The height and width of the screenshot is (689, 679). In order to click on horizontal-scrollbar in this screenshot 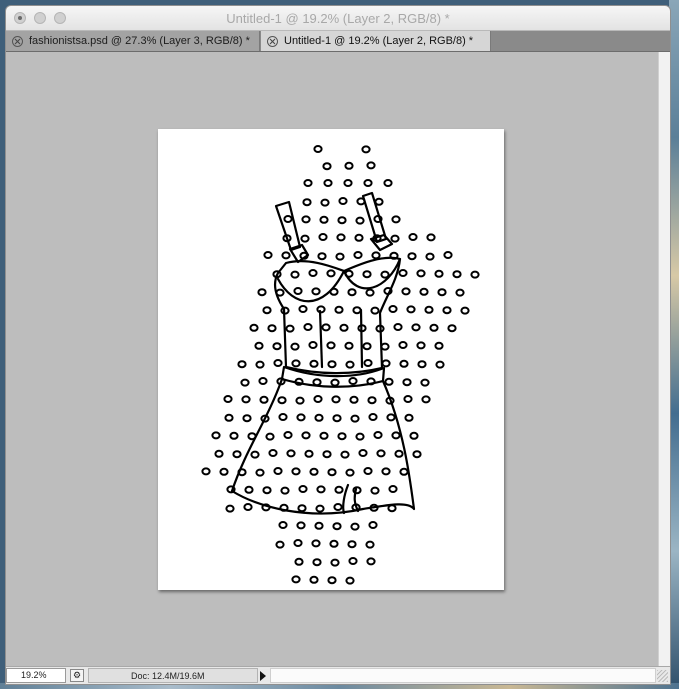, I will do `click(463, 675)`.